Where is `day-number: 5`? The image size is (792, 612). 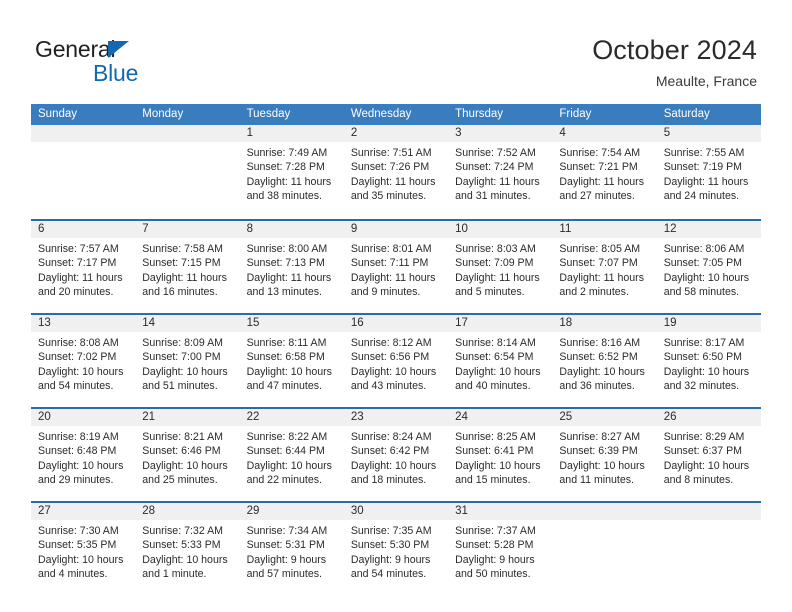
day-number: 5 is located at coordinates (708, 133).